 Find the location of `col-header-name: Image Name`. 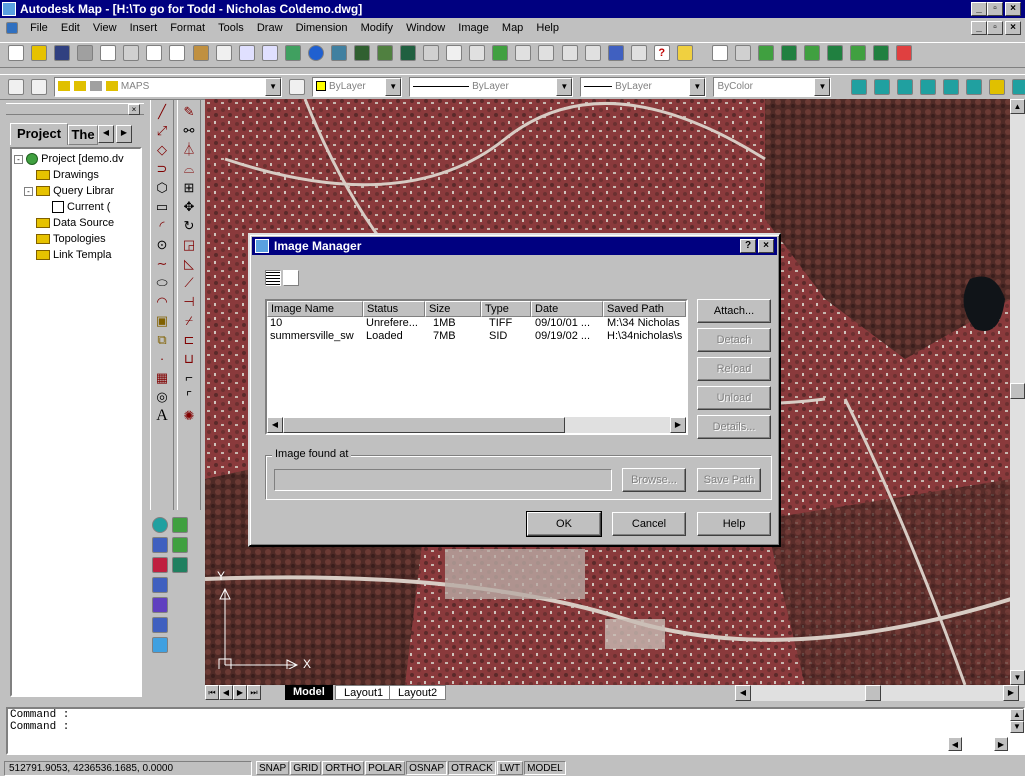

col-header-name: Image Name is located at coordinates (315, 309).